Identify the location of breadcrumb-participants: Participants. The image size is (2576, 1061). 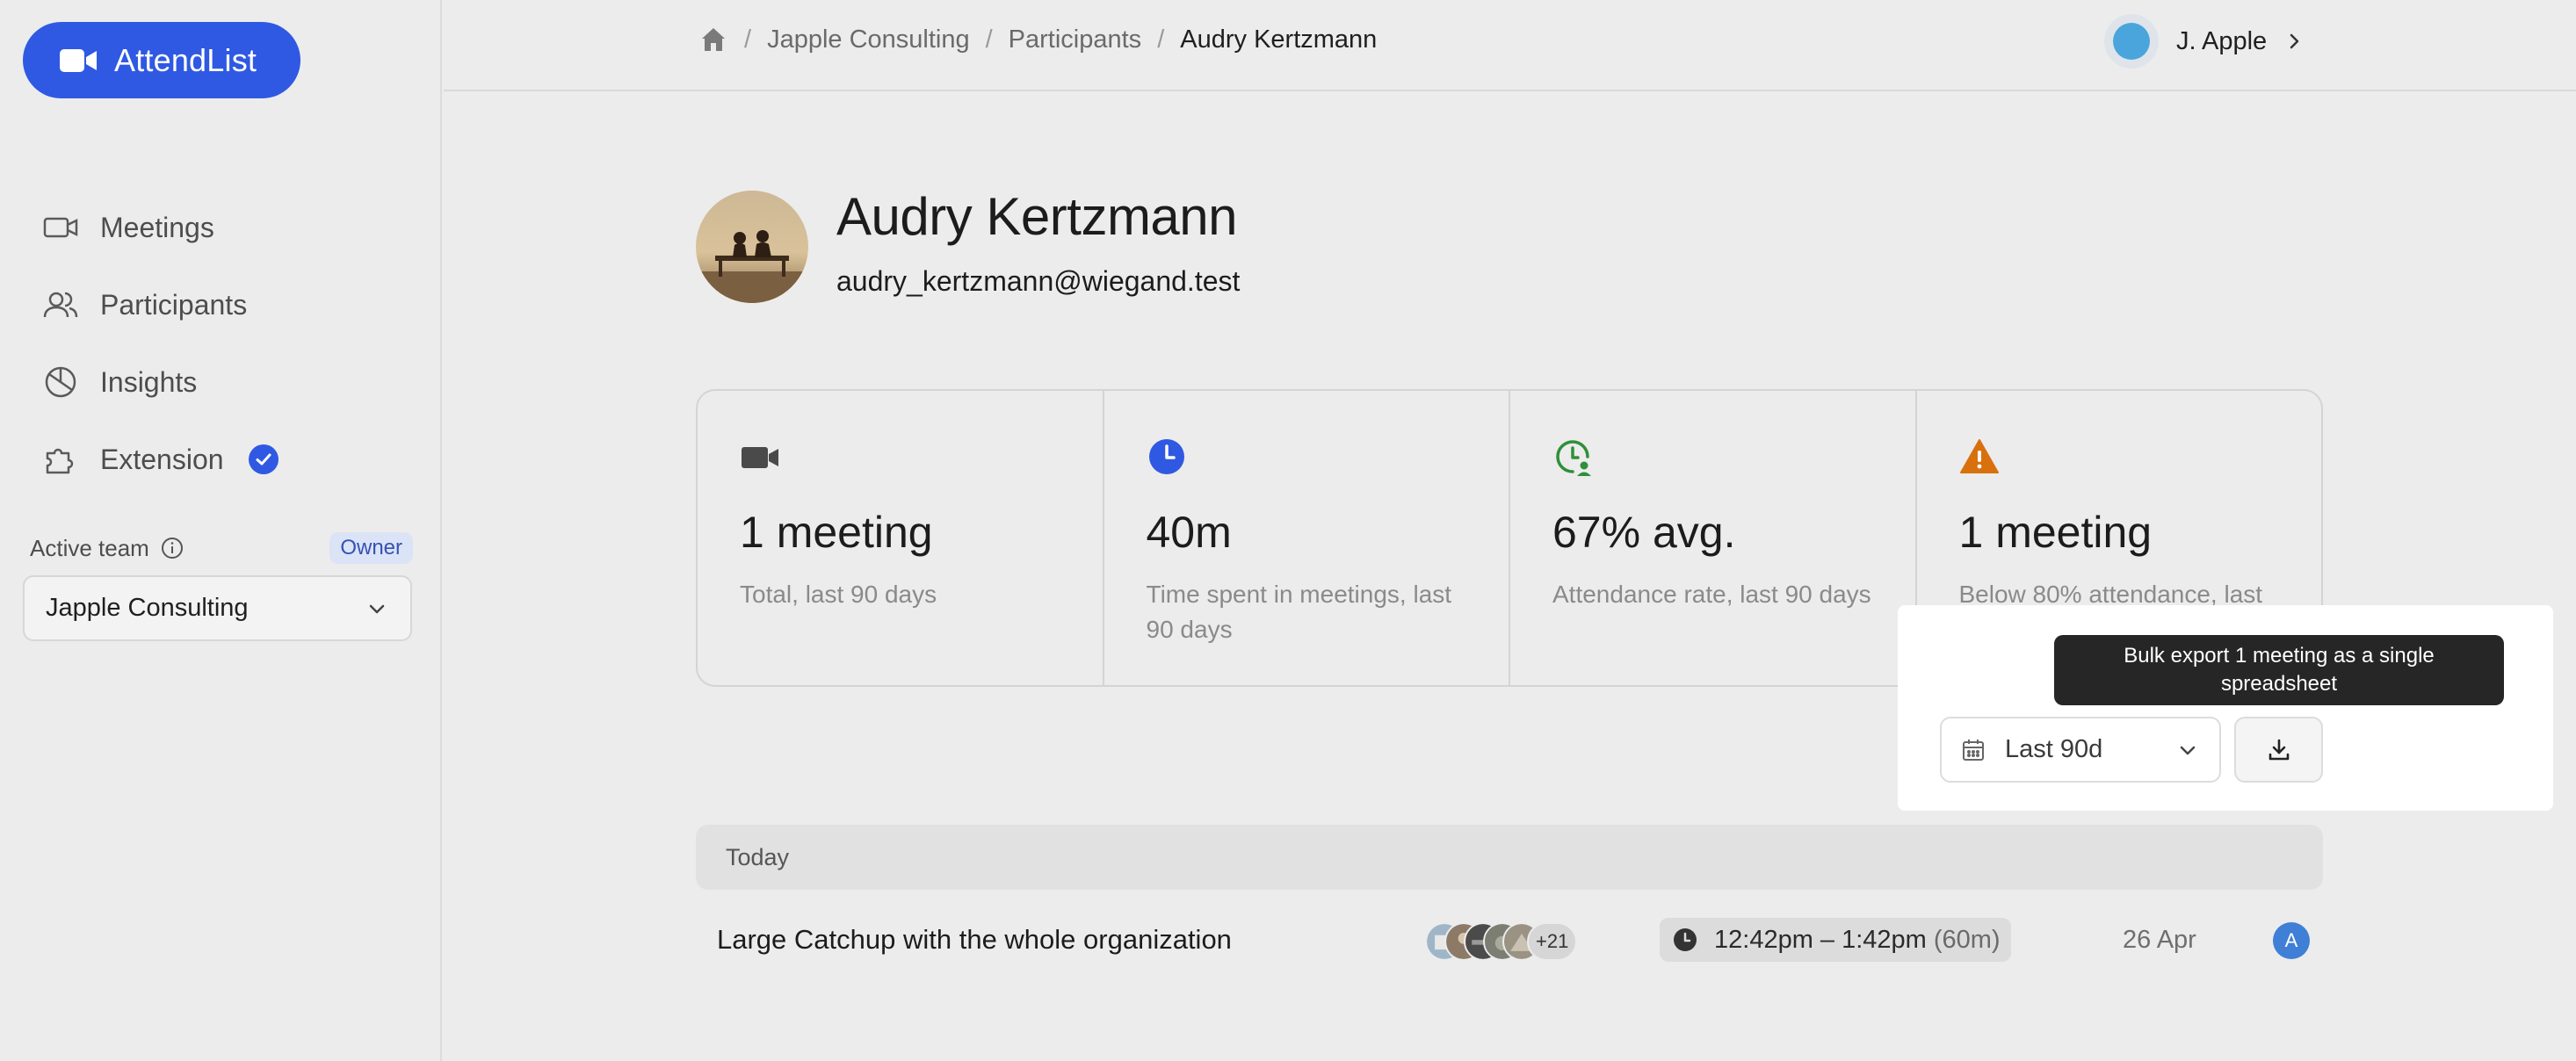
(1075, 39).